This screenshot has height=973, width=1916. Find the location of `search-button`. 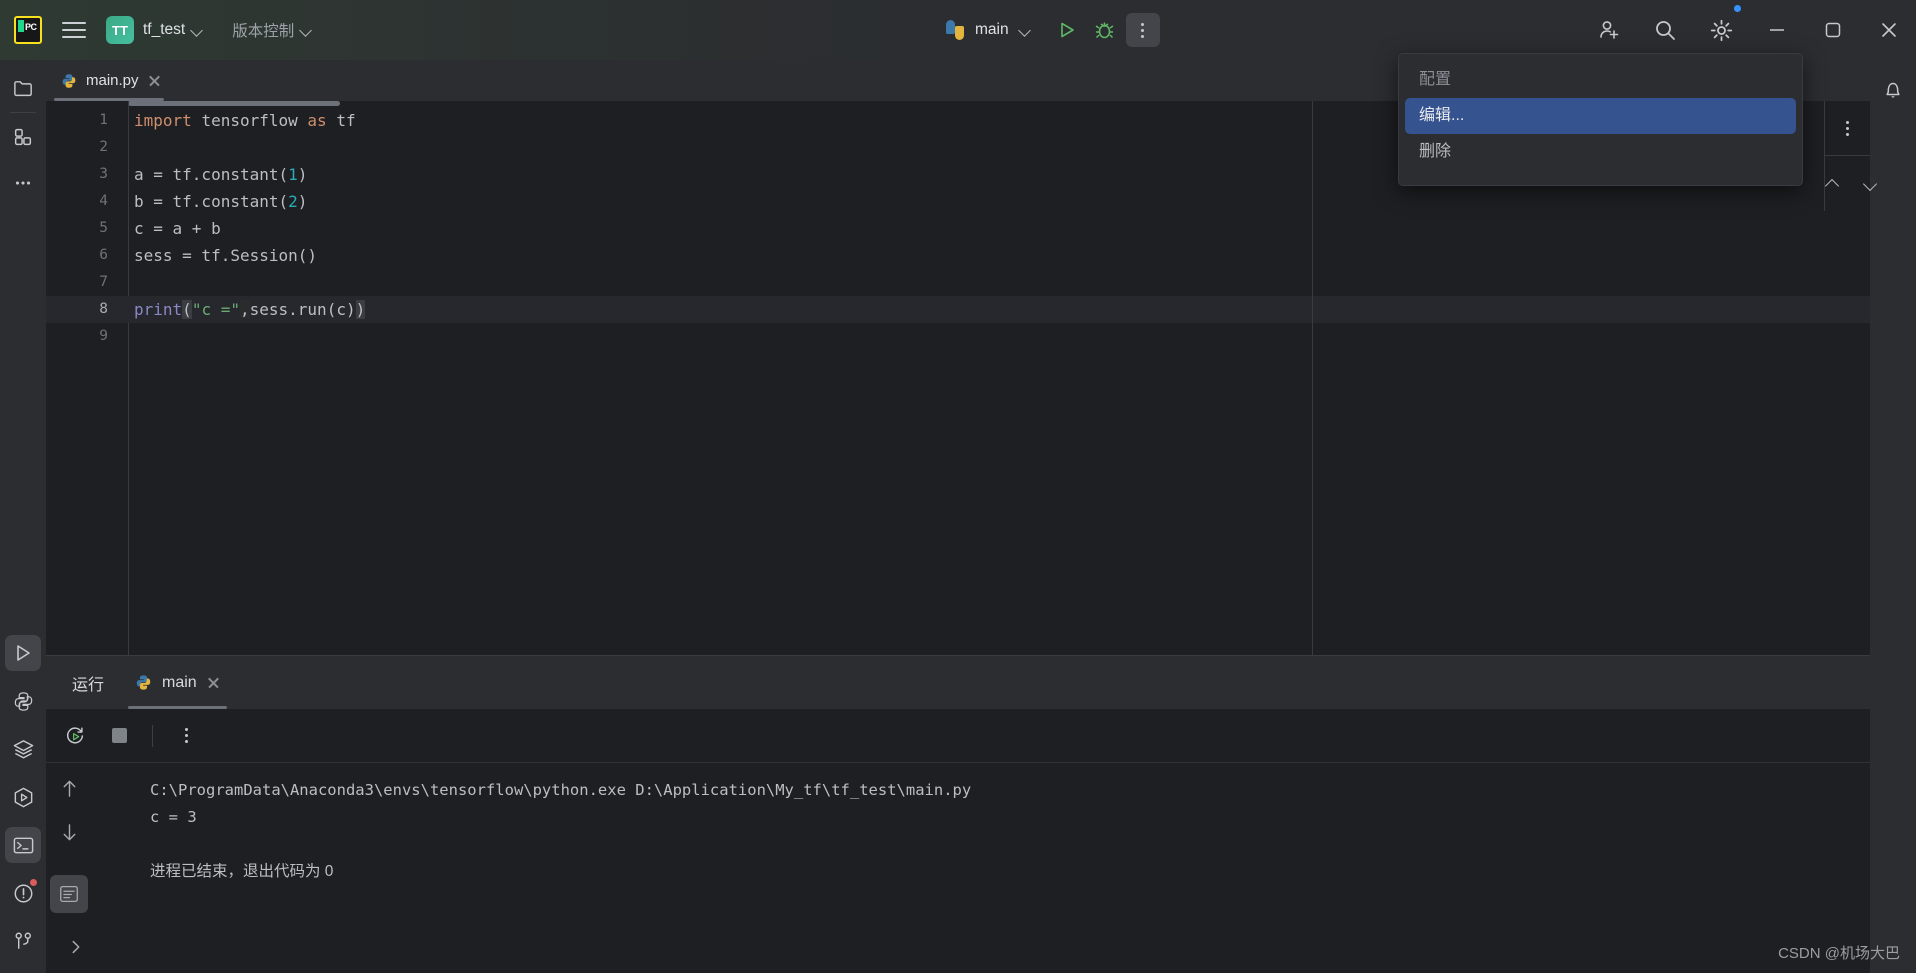

search-button is located at coordinates (1665, 30).